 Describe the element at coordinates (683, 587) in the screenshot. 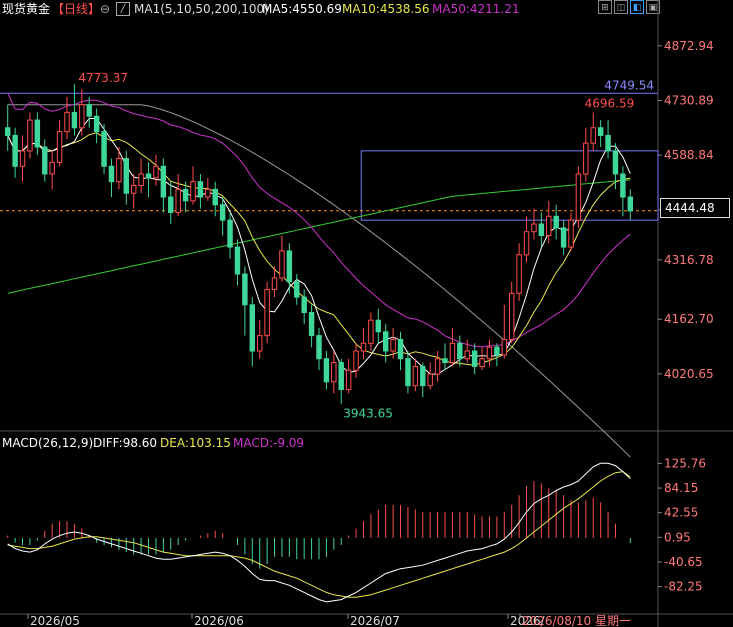

I see `macd-y-tick-label: -82.25` at that location.